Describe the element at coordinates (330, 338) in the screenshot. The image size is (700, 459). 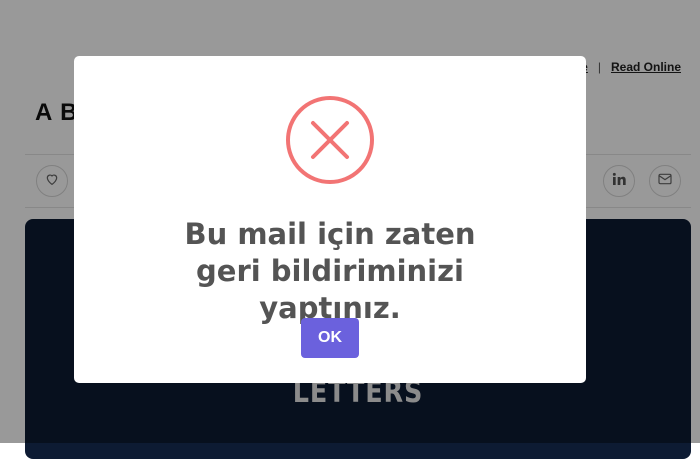
I see `ok-button: OK` at that location.